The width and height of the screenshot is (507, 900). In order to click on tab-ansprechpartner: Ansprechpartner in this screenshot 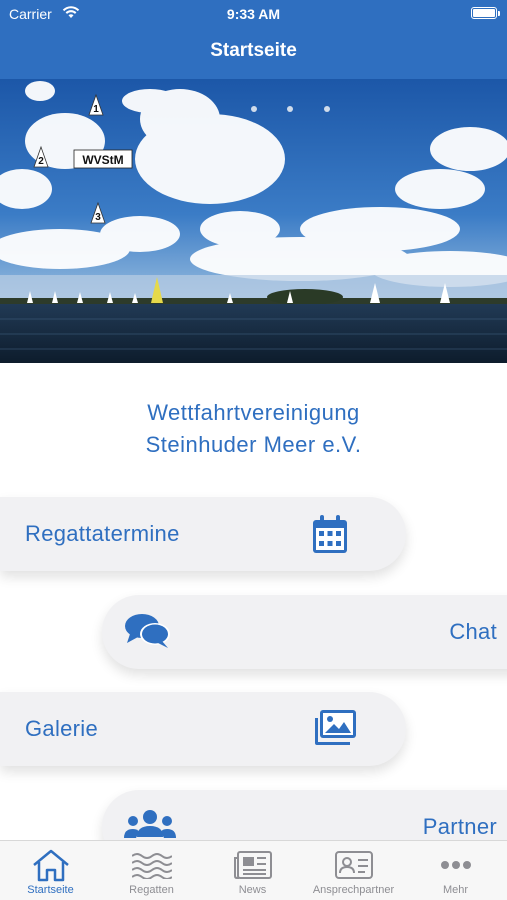, I will do `click(353, 870)`.